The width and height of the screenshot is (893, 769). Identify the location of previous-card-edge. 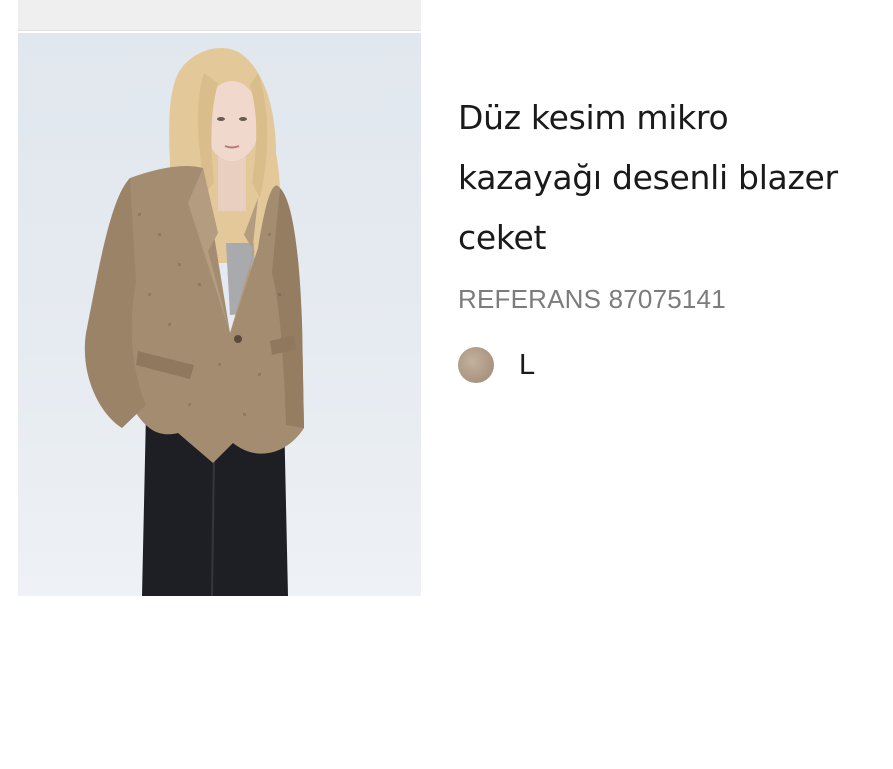
(219, 15).